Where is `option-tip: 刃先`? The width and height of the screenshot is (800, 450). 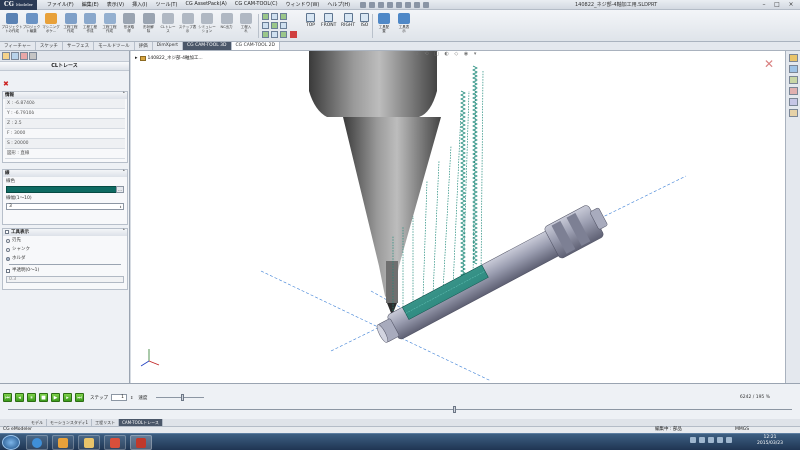 option-tip: 刃先 is located at coordinates (65, 240).